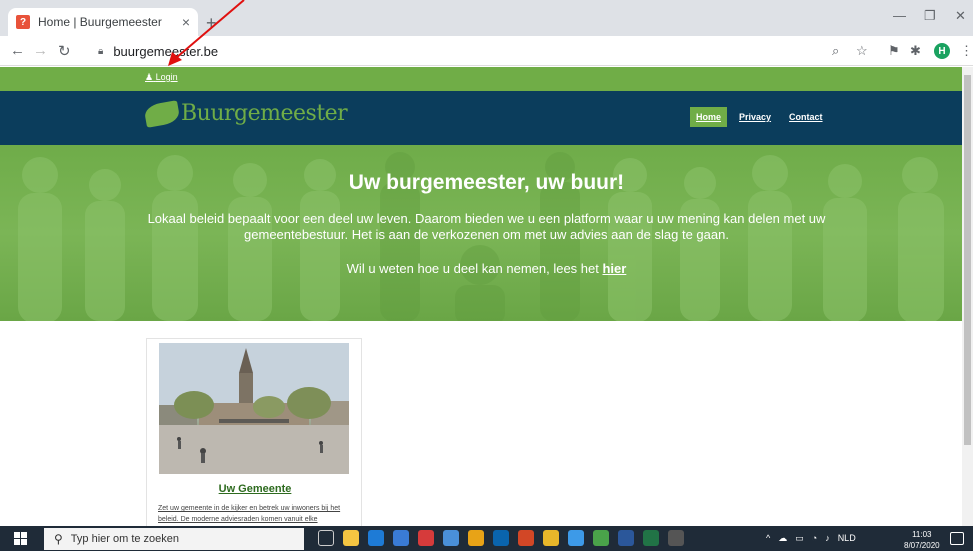 This screenshot has width=973, height=551. I want to click on app-icon, so click(551, 538).